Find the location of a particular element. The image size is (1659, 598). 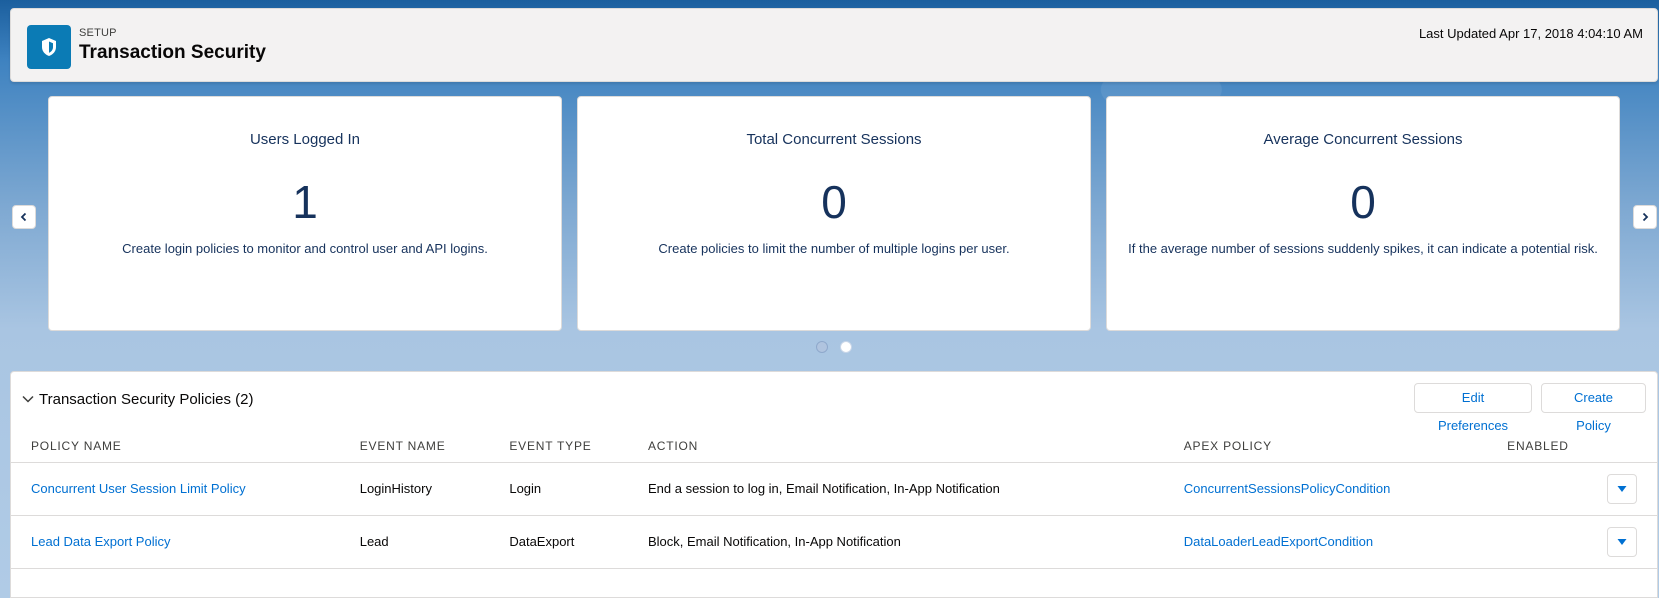

stat-card-value: 1 is located at coordinates (305, 202).